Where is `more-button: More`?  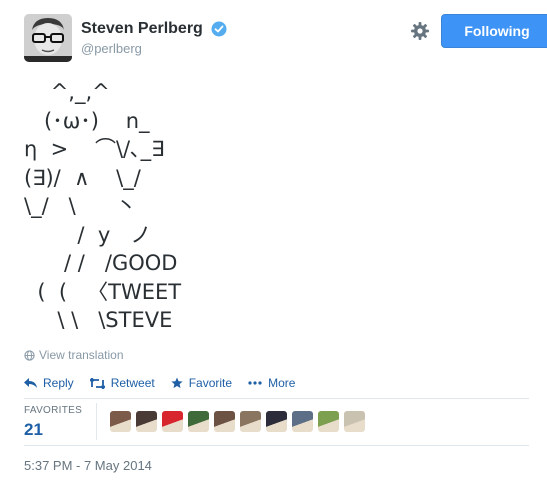
more-button: More is located at coordinates (271, 383).